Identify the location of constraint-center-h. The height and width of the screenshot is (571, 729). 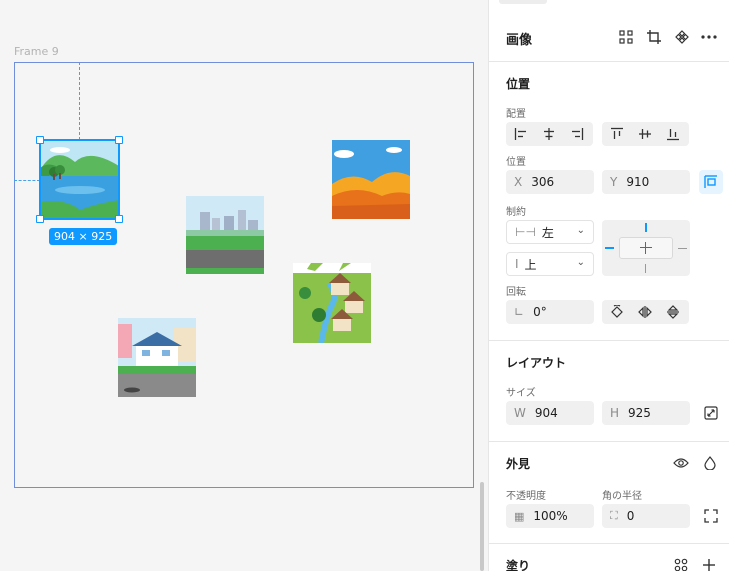
(646, 247).